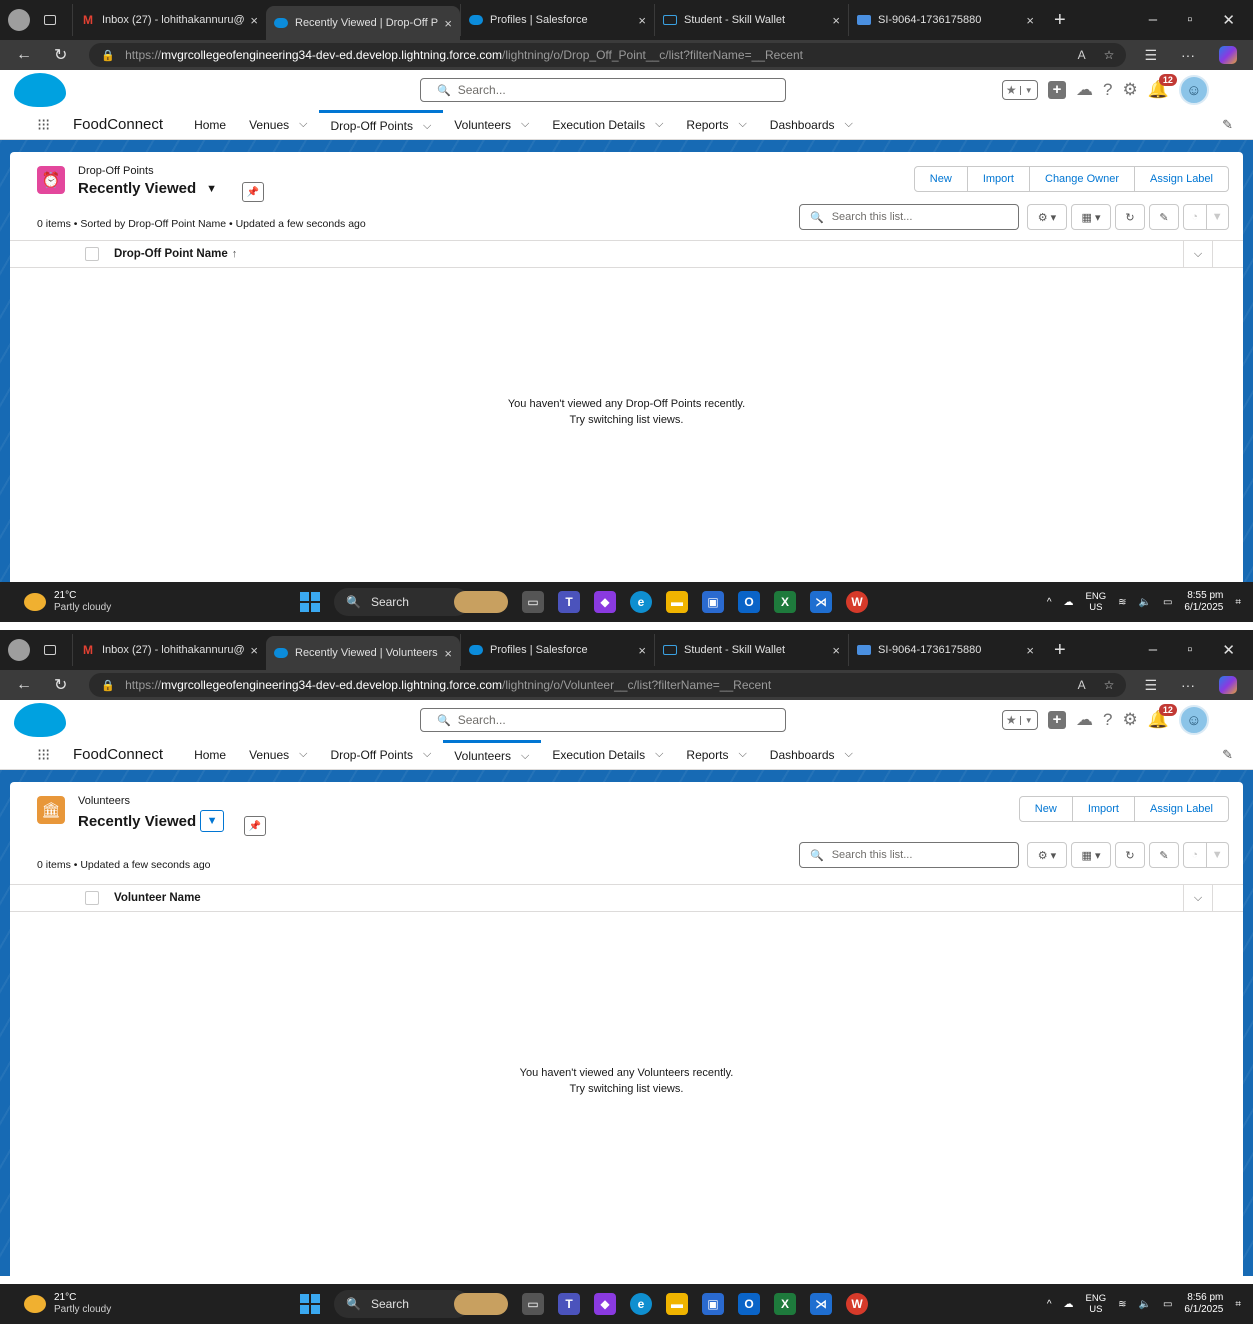  What do you see at coordinates (211, 189) in the screenshot?
I see `list-view-dropdown-icon: ▼` at bounding box center [211, 189].